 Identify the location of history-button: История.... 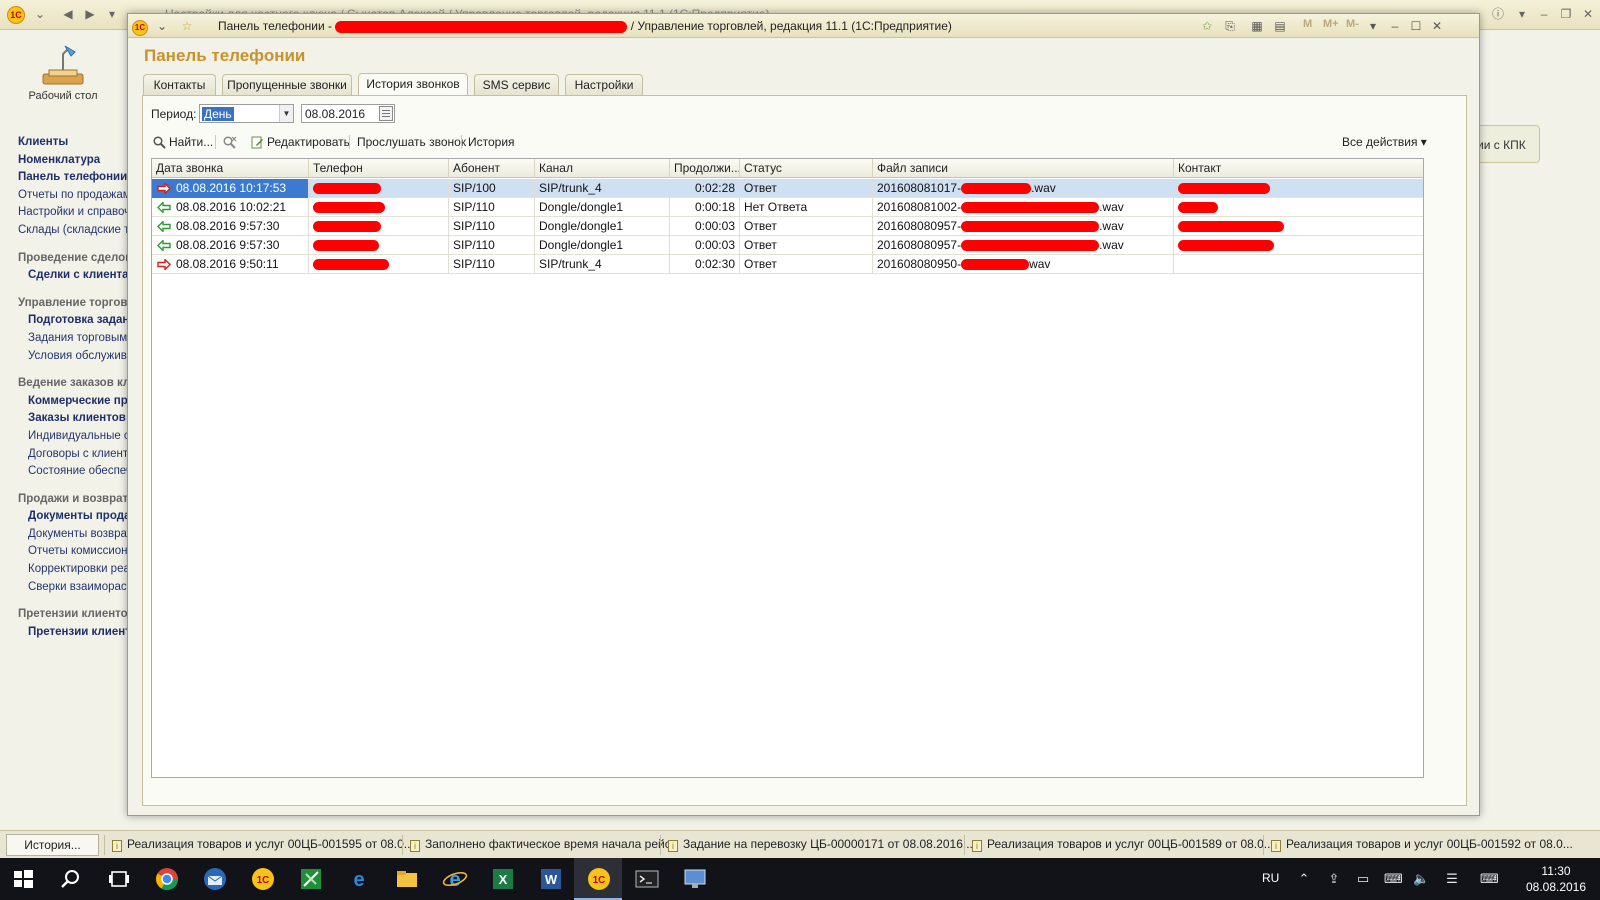
(52, 845).